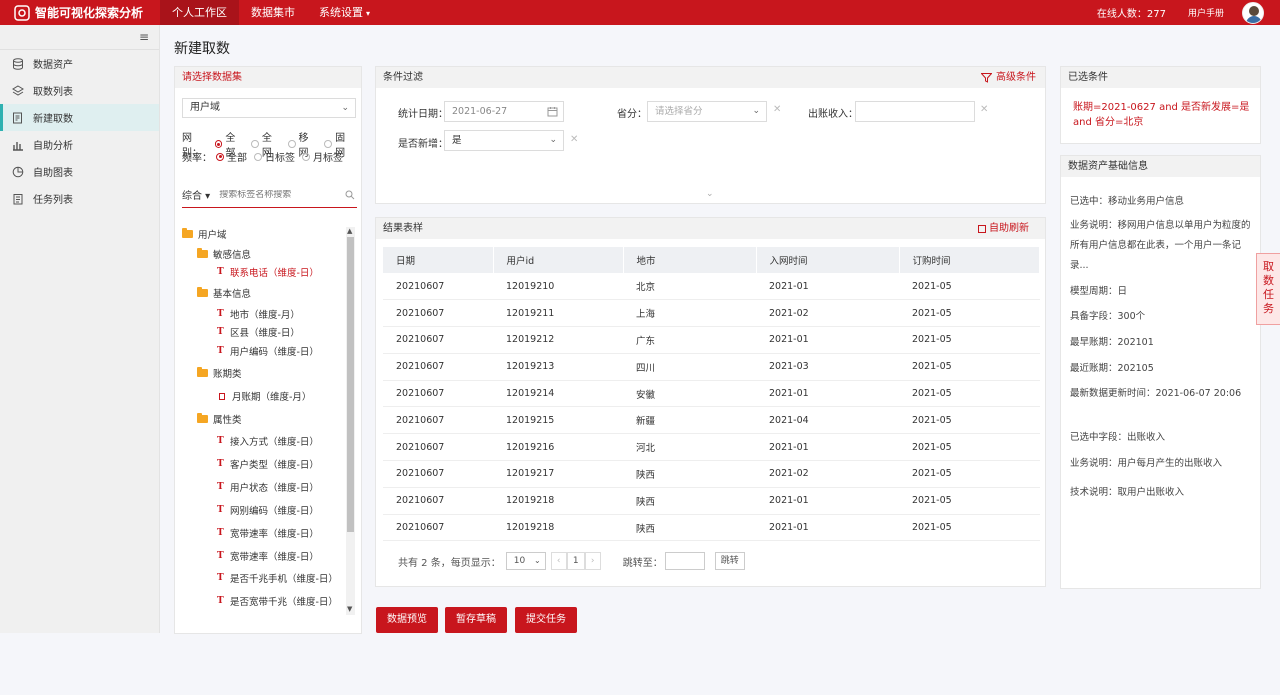 The image size is (1280, 695). I want to click on table-row: 20210607 12019213 四川 2021-03 2021-05, so click(711, 367).